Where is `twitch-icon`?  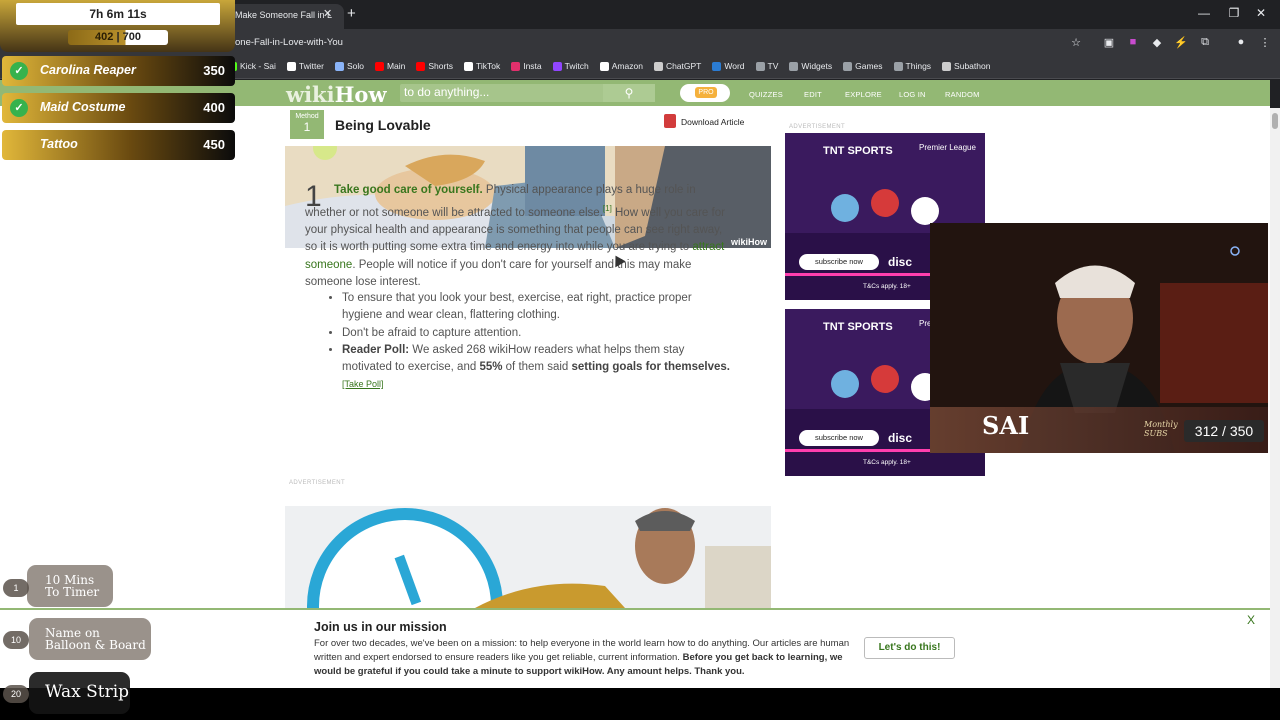 twitch-icon is located at coordinates (557, 66).